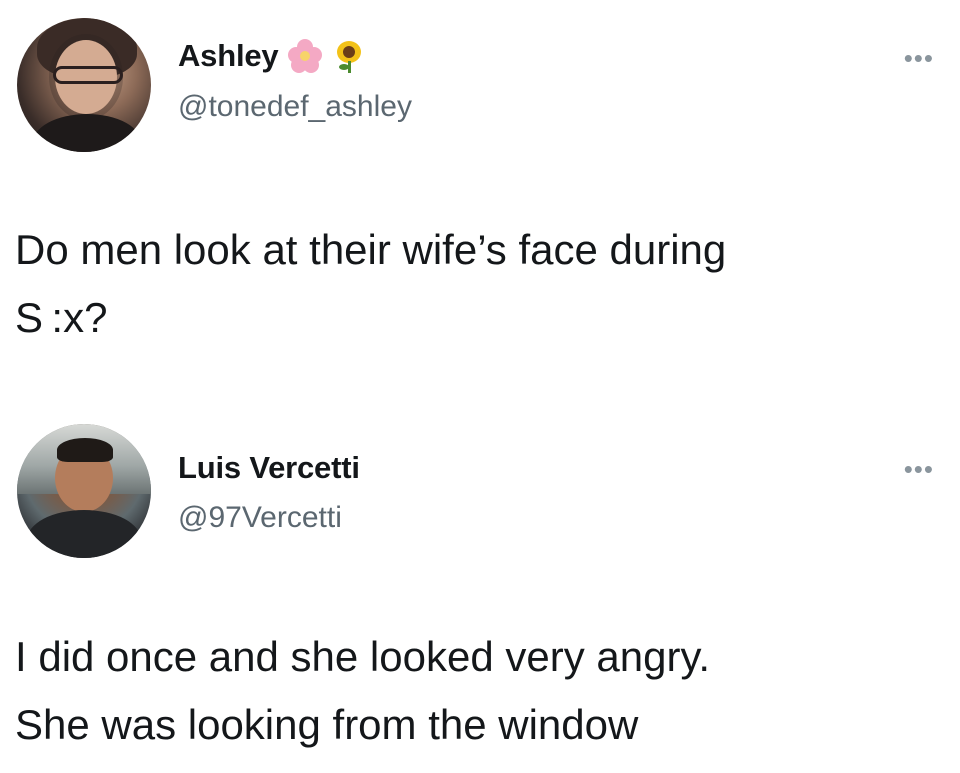  I want to click on display-name: Luis Vercetti, so click(269, 468).